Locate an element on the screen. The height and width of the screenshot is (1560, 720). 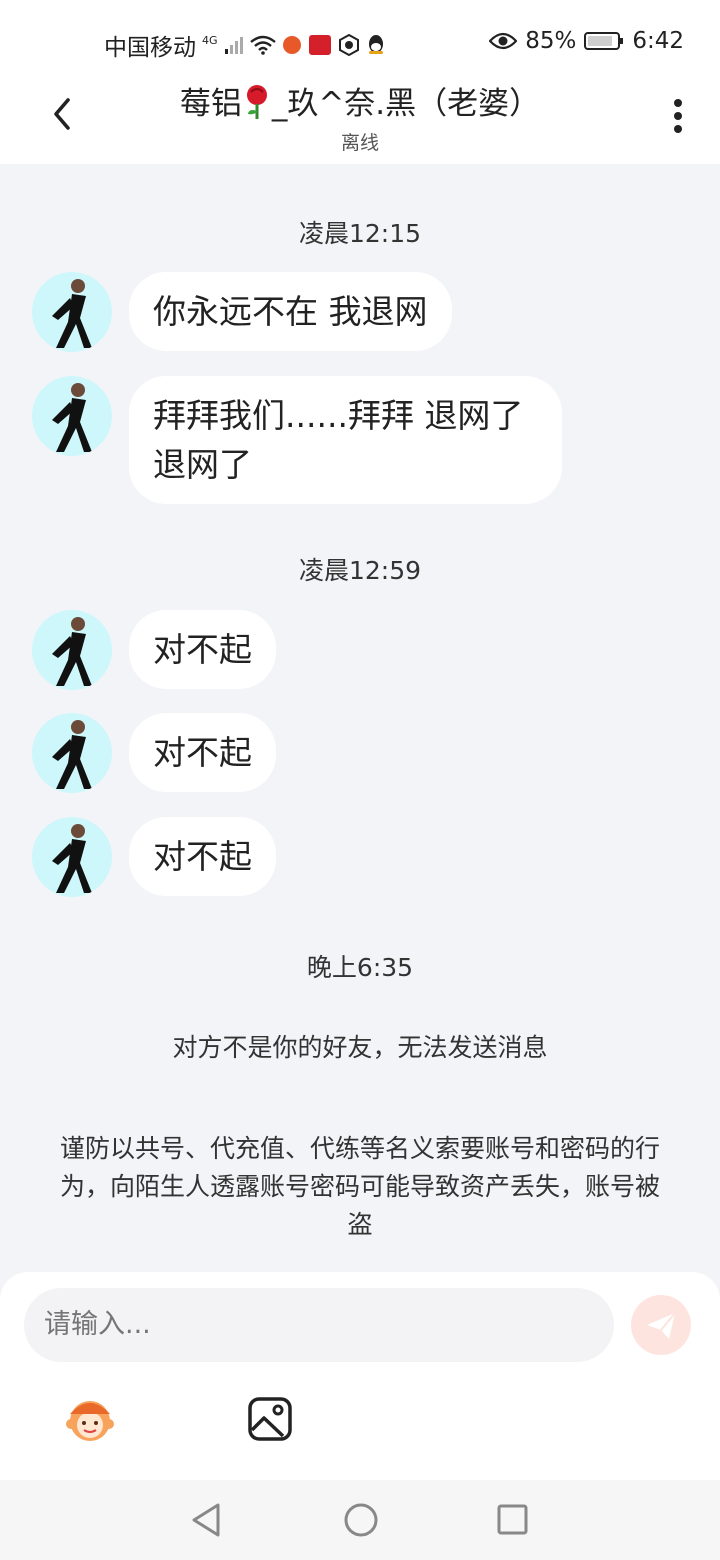
message-input is located at coordinates (319, 1325).